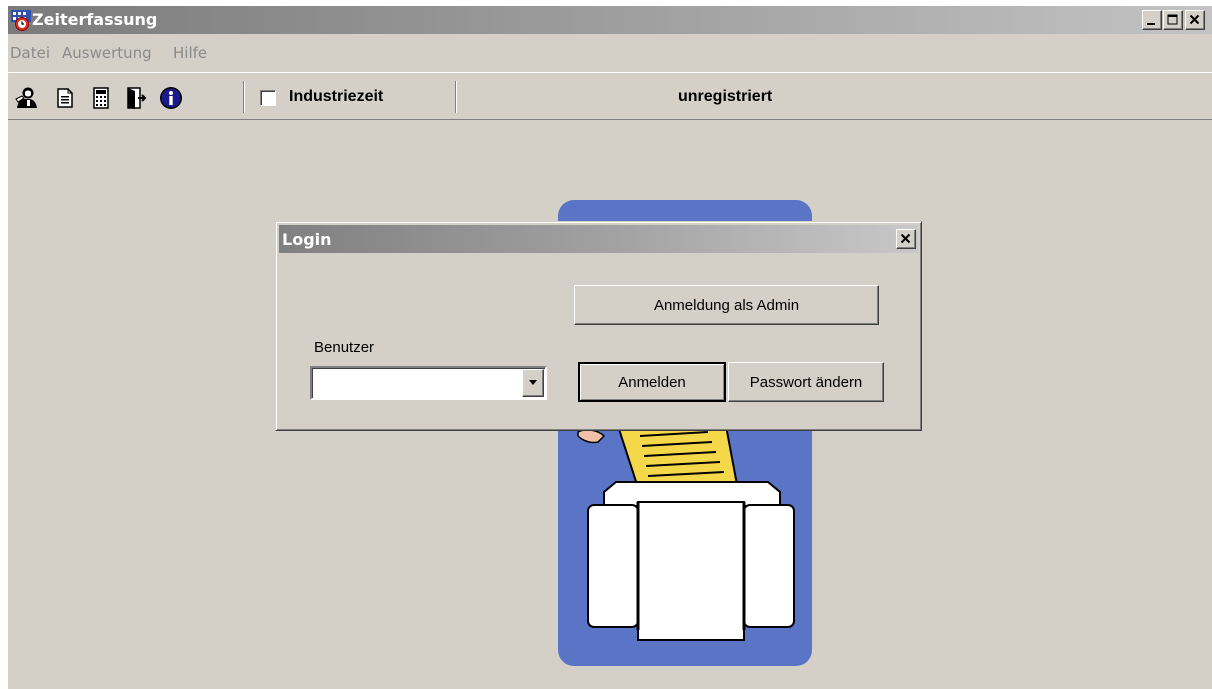 The image size is (1212, 689). I want to click on login-close-button, so click(906, 239).